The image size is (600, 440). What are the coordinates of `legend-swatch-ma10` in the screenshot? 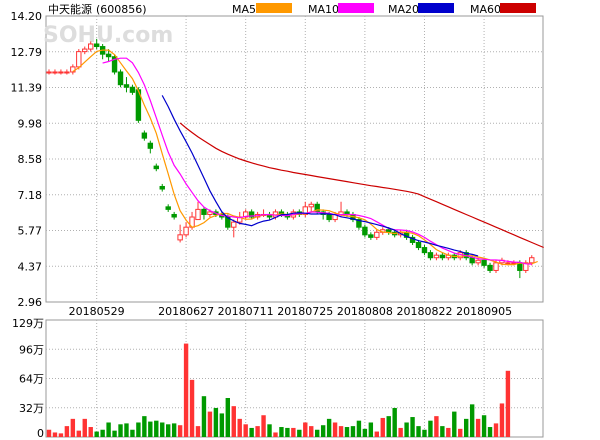 It's located at (356, 8).